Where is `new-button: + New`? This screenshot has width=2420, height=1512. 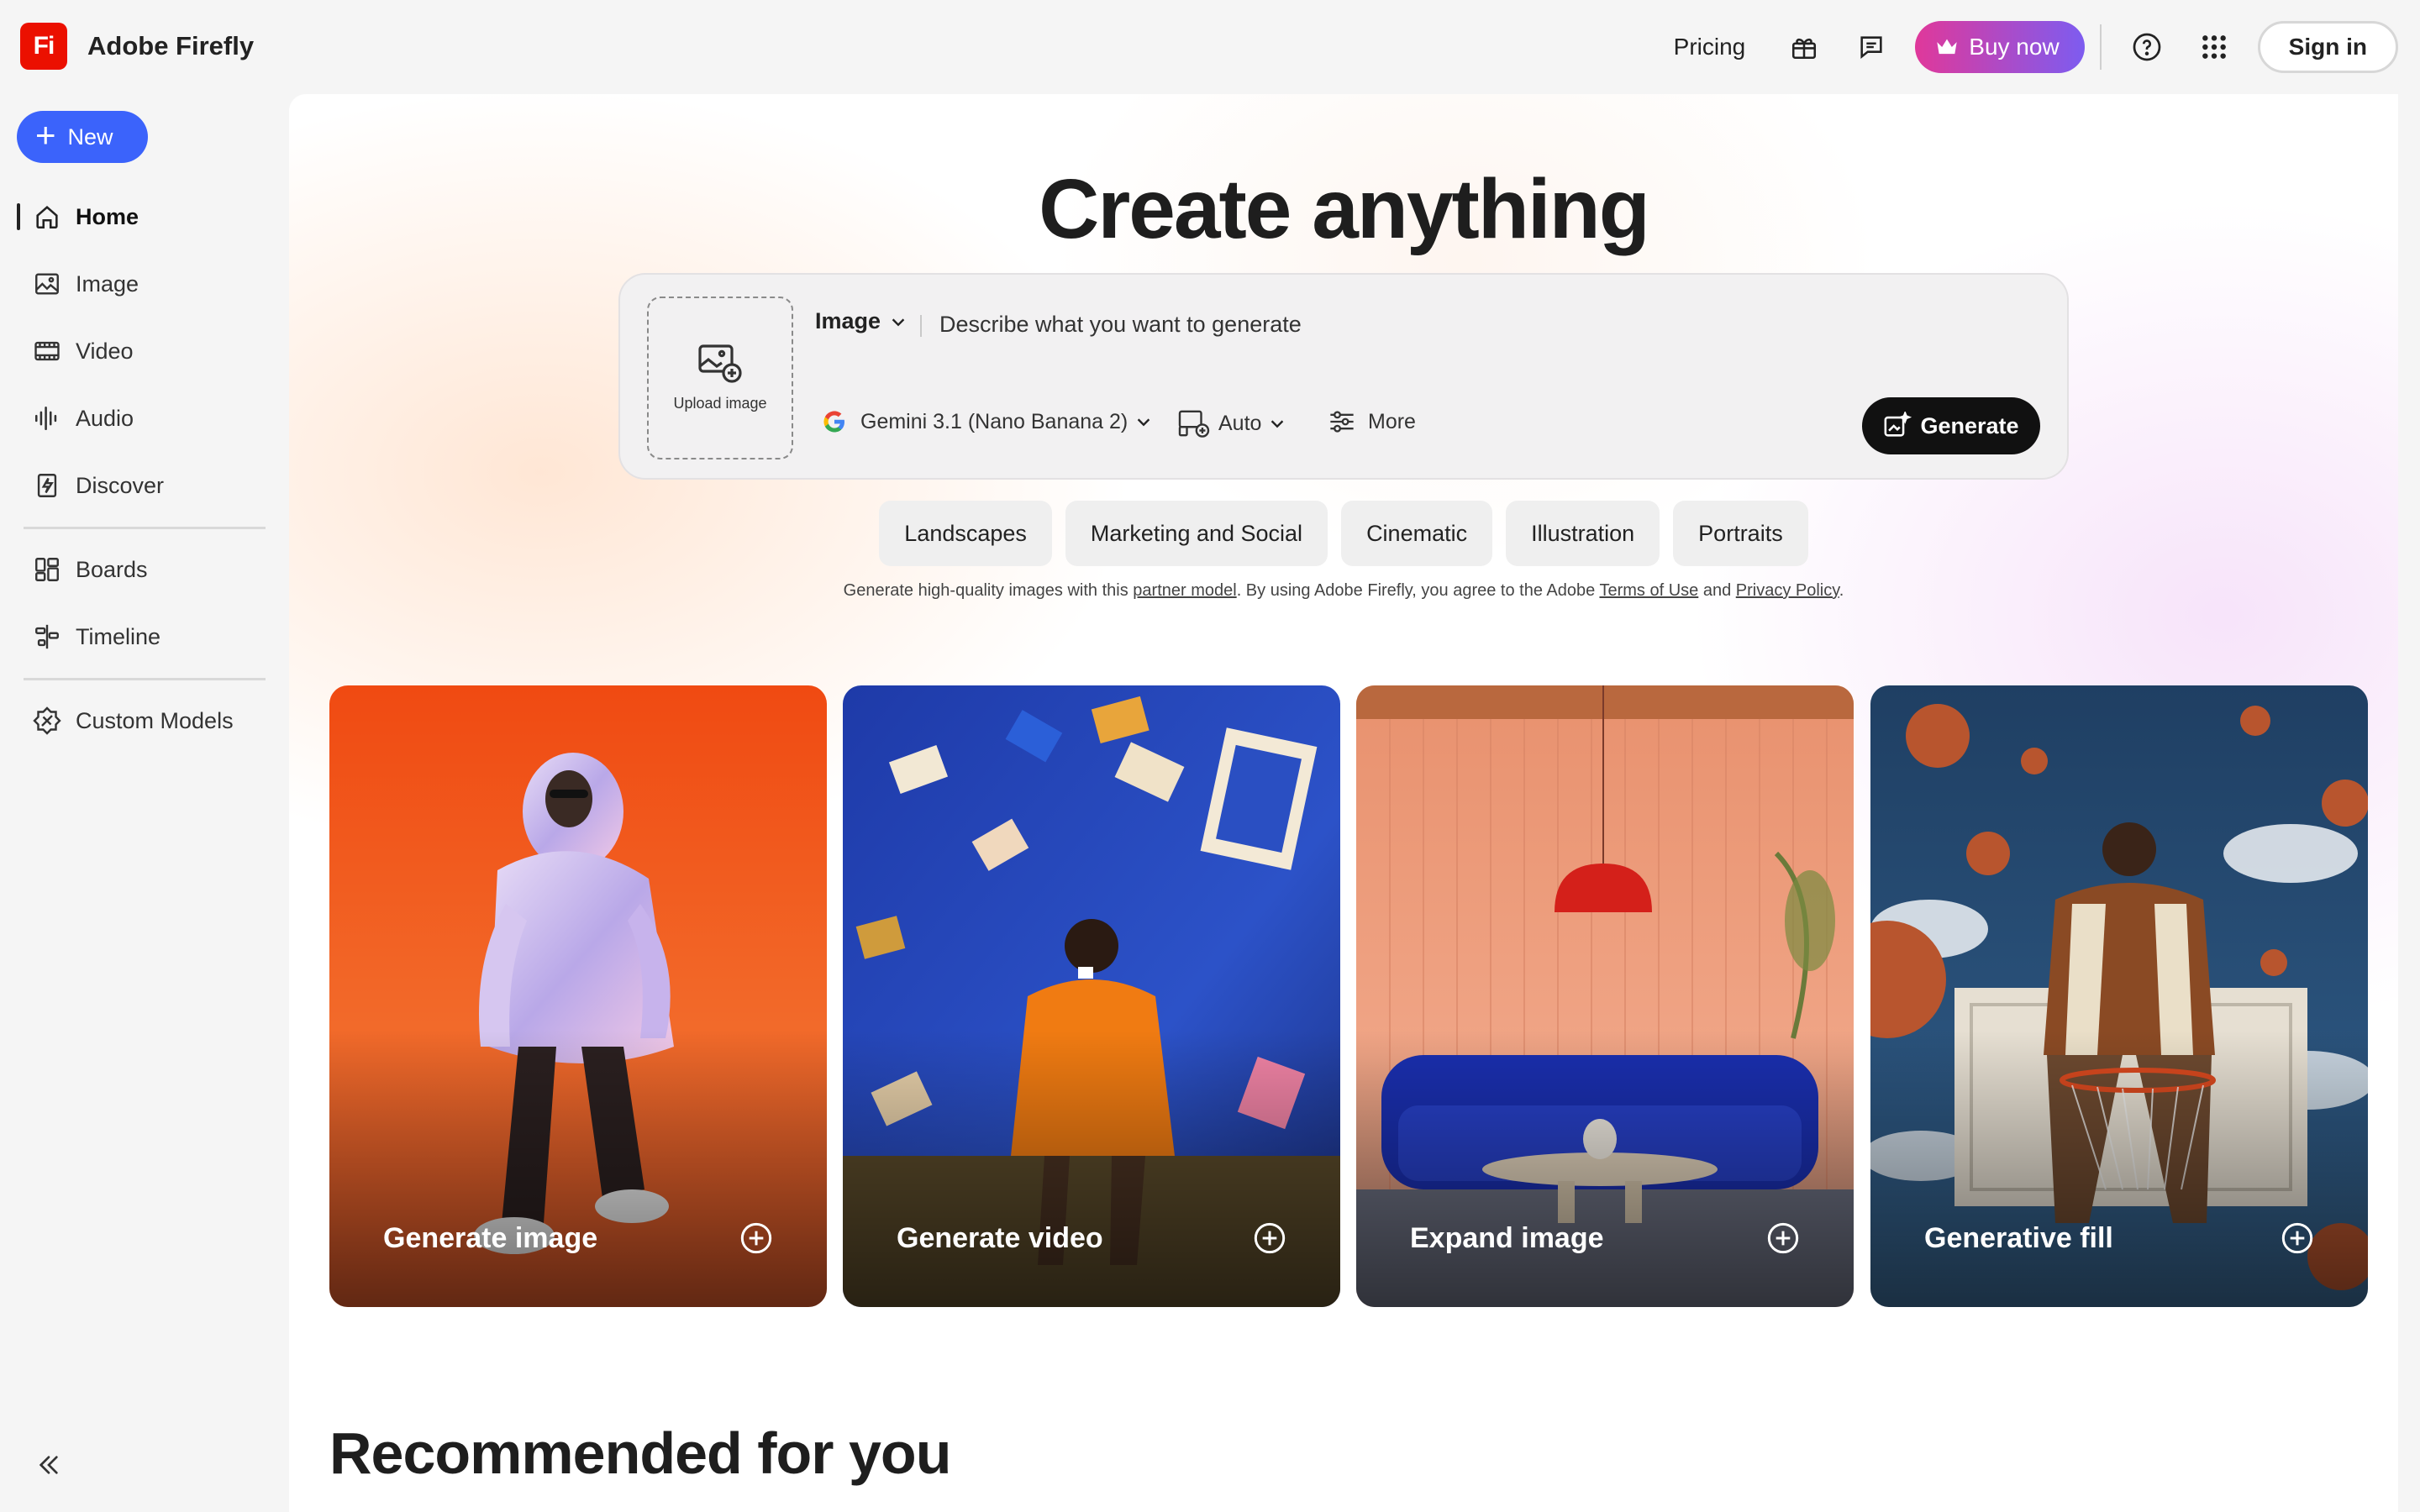
new-button: + New is located at coordinates (82, 137).